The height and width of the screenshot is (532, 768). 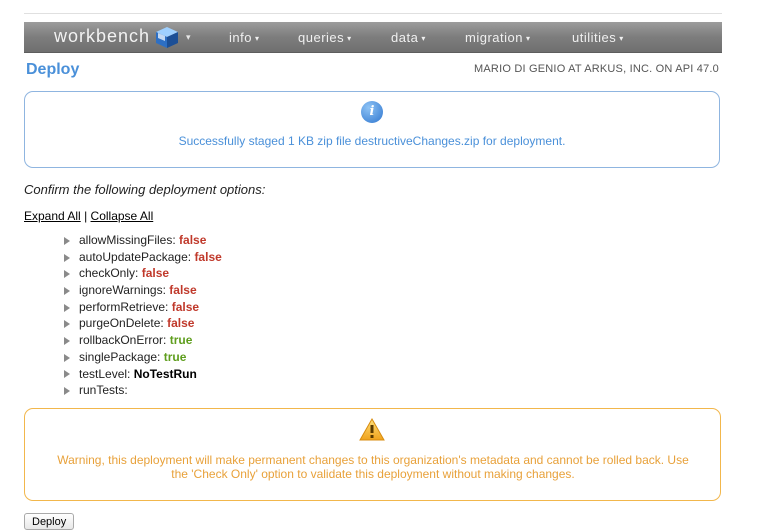 I want to click on workbench-logo: workbench, so click(x=102, y=36).